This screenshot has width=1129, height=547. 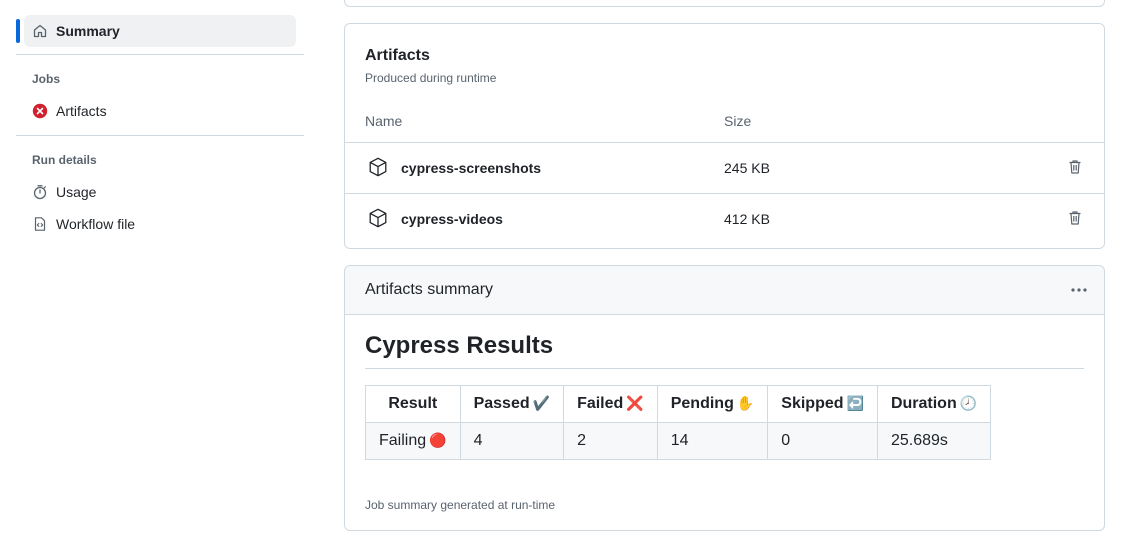 I want to click on active-indicator, so click(x=18, y=31).